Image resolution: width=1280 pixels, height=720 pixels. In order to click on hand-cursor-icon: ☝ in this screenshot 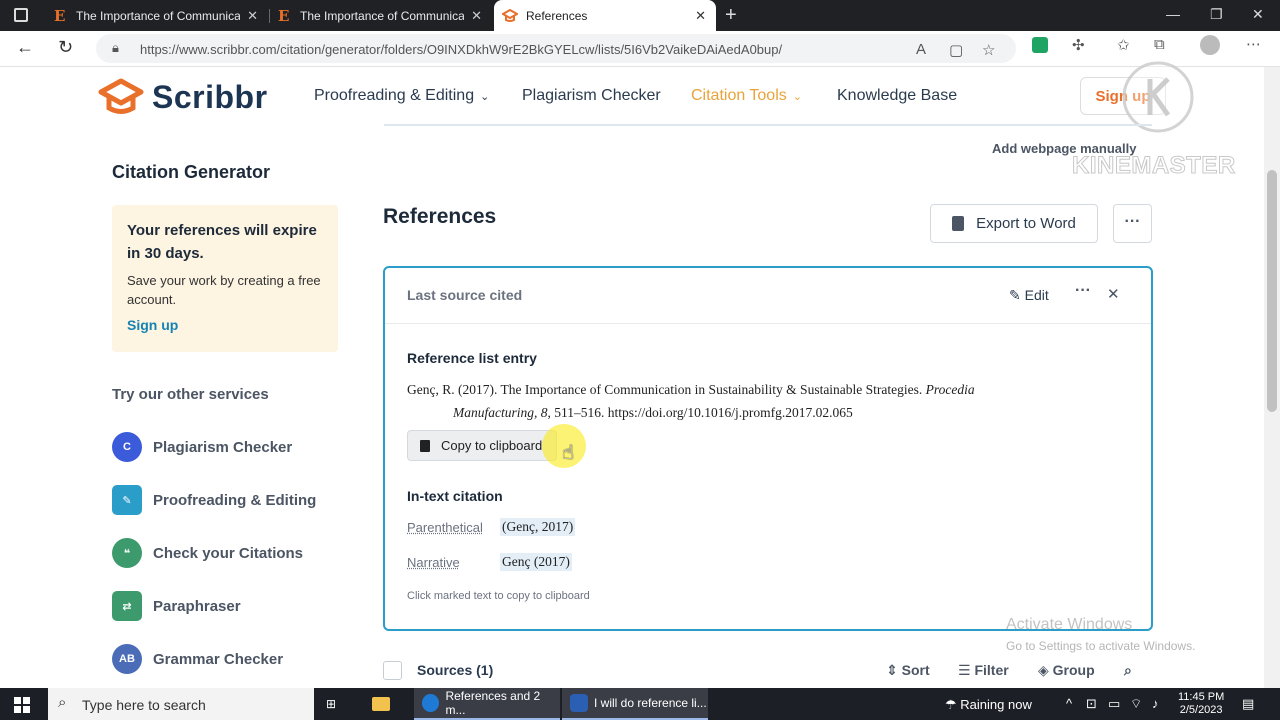, I will do `click(568, 453)`.